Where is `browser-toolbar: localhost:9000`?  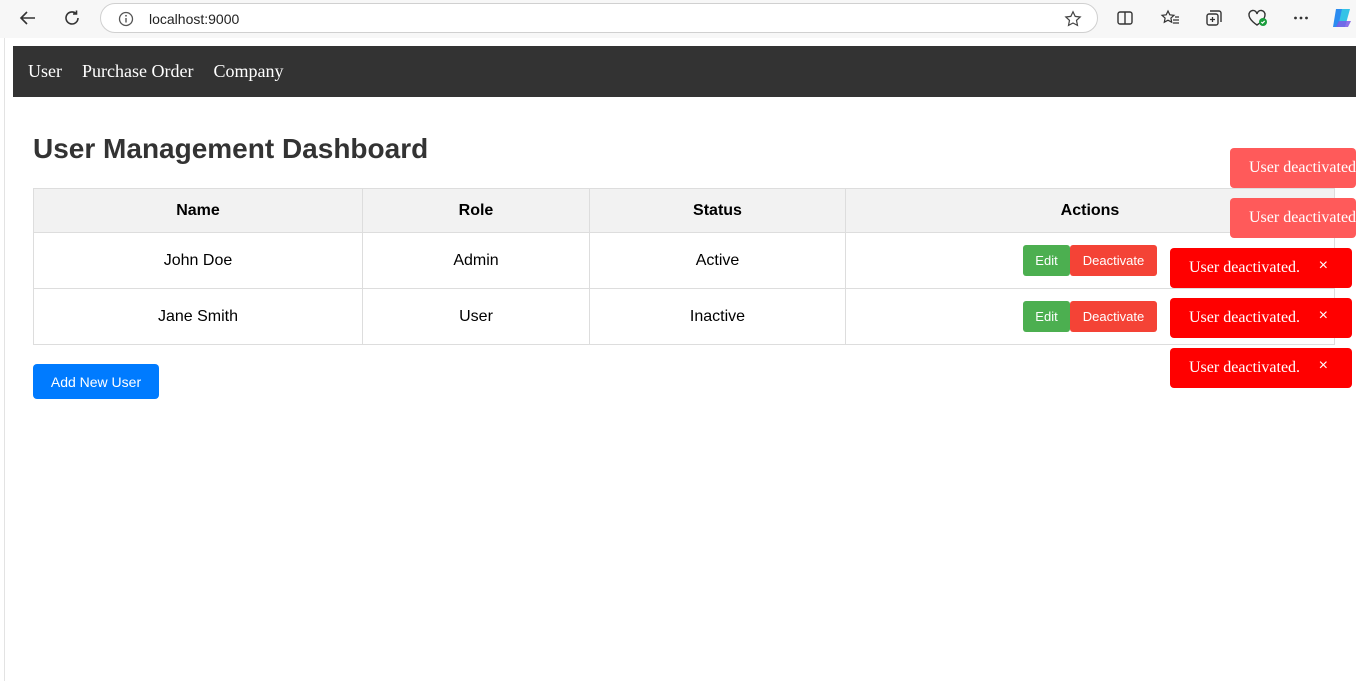 browser-toolbar: localhost:9000 is located at coordinates (678, 19).